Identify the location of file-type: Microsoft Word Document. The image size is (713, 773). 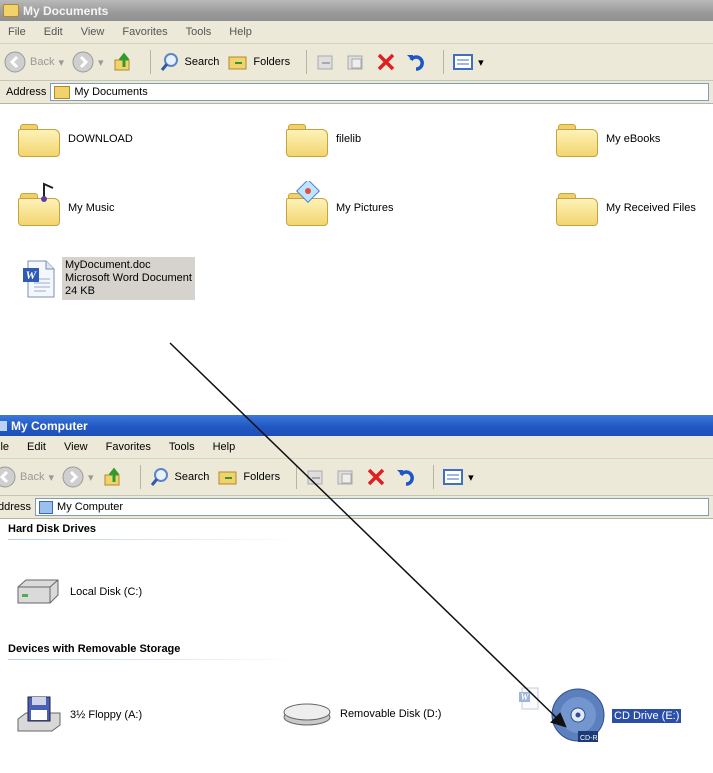
(128, 278).